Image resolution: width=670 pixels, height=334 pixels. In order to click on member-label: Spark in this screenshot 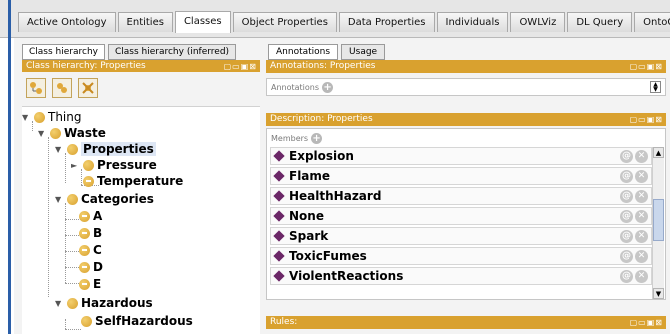, I will do `click(309, 236)`.